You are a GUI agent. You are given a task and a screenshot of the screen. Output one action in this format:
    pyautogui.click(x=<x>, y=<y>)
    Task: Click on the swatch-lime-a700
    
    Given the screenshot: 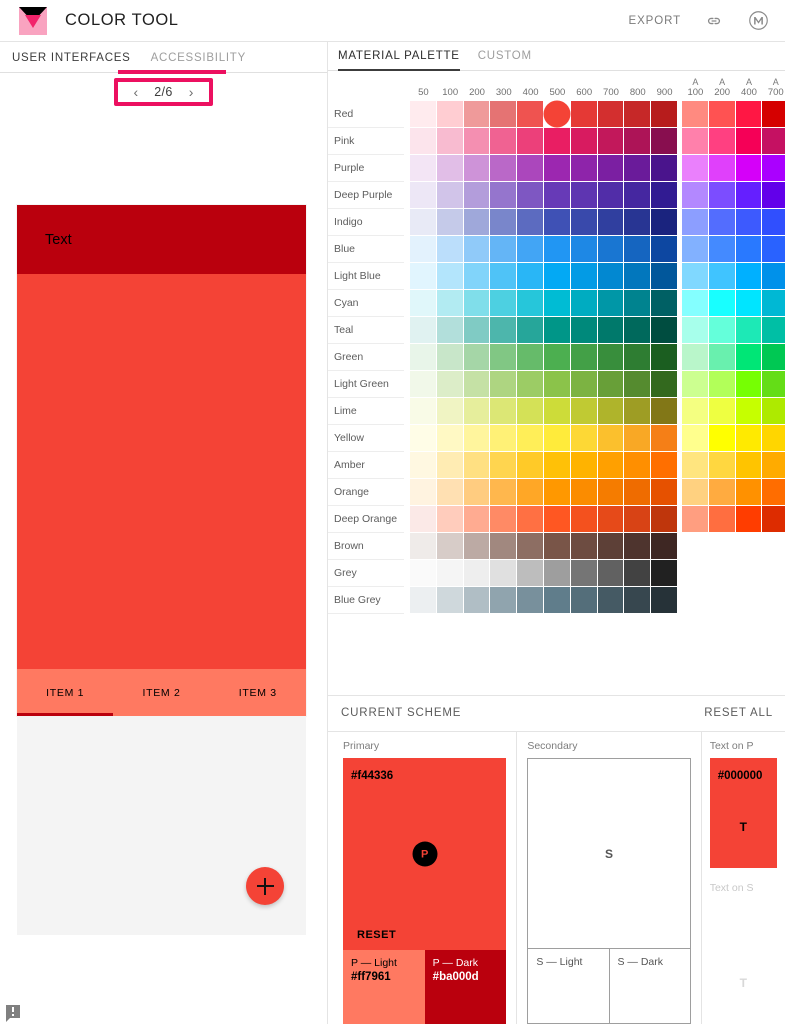 What is the action you would take?
    pyautogui.click(x=773, y=412)
    